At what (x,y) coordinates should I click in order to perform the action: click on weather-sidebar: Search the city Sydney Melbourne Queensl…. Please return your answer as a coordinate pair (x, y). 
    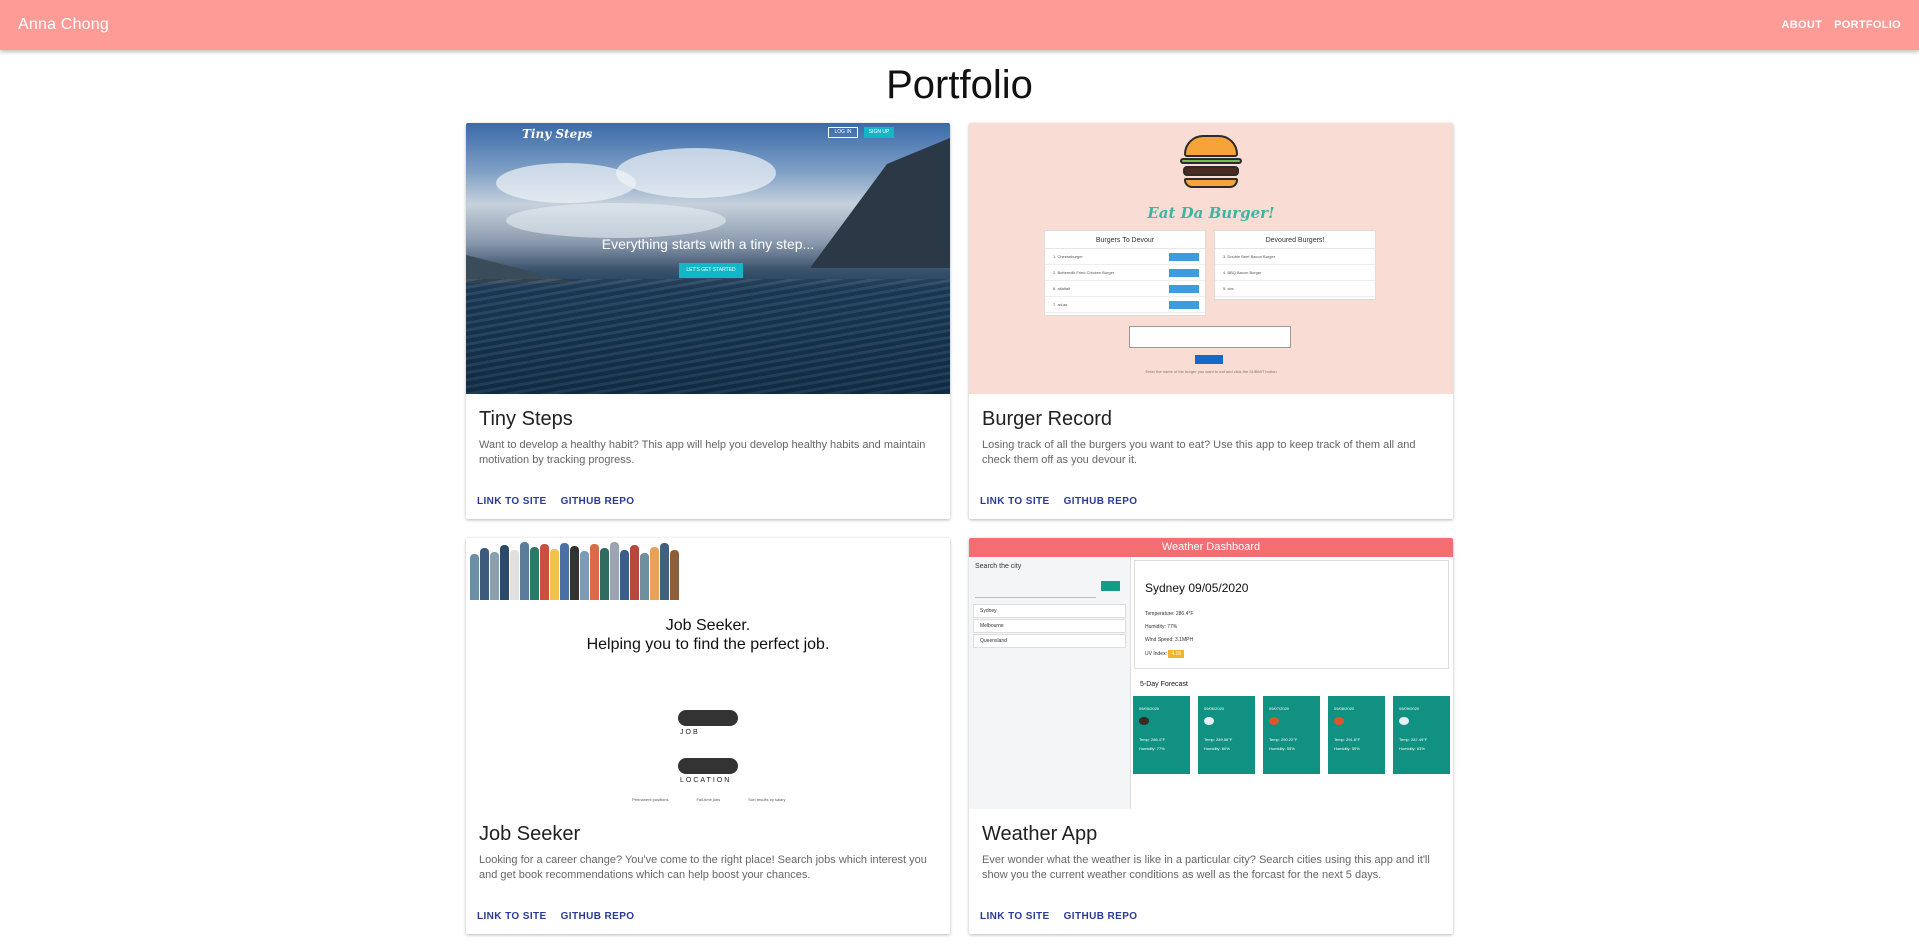
    Looking at the image, I should click on (1050, 683).